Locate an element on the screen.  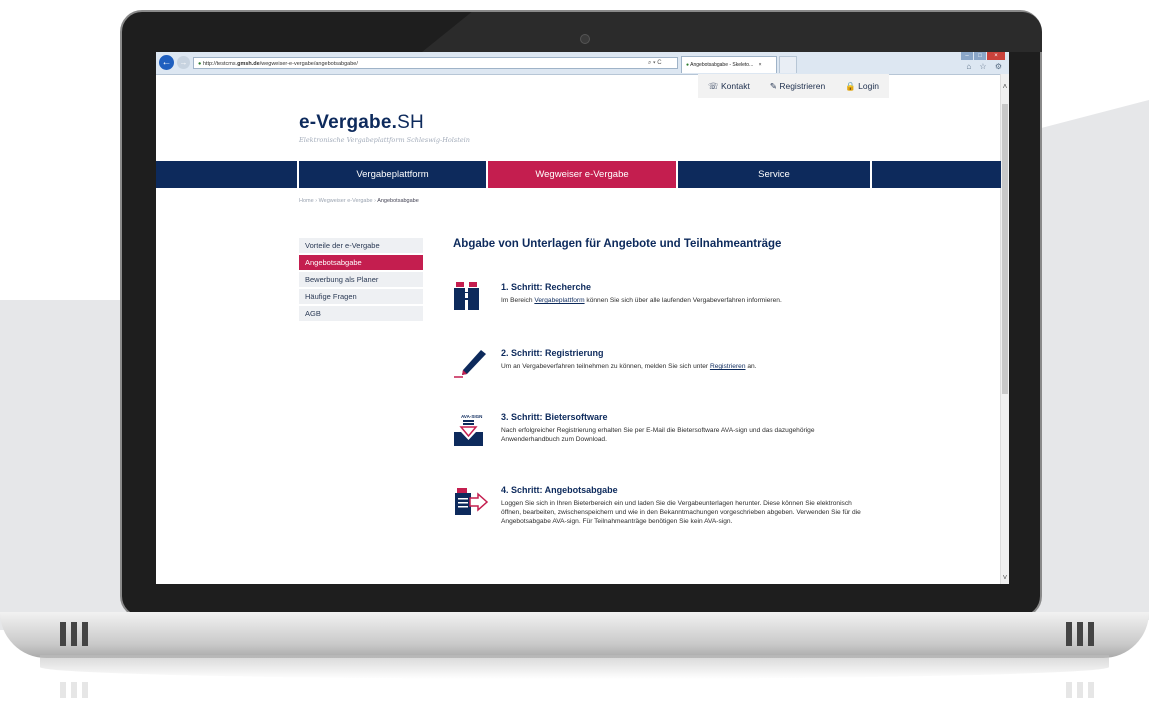
login-label: Login is located at coordinates (868, 86).